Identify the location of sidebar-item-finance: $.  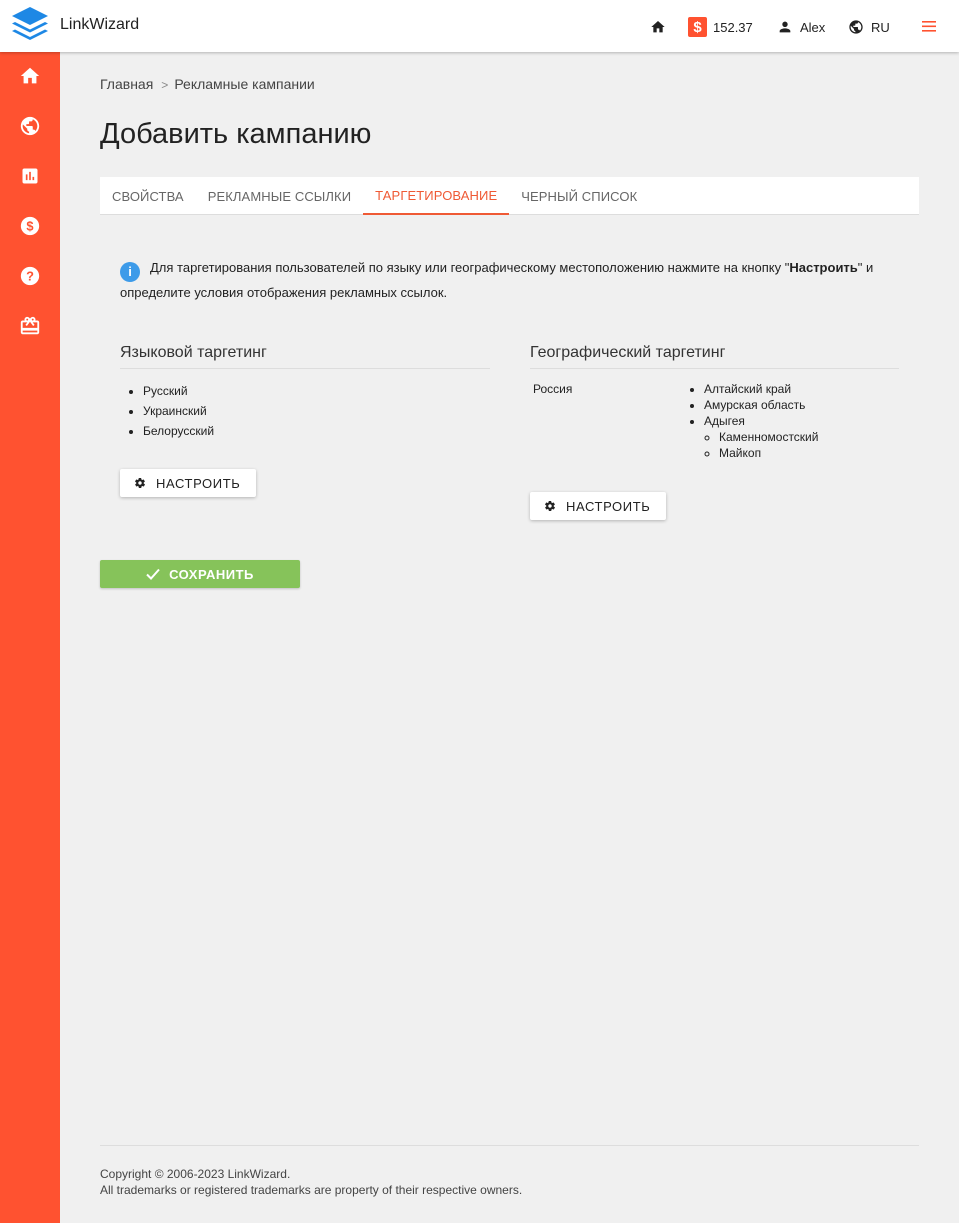
(30, 226).